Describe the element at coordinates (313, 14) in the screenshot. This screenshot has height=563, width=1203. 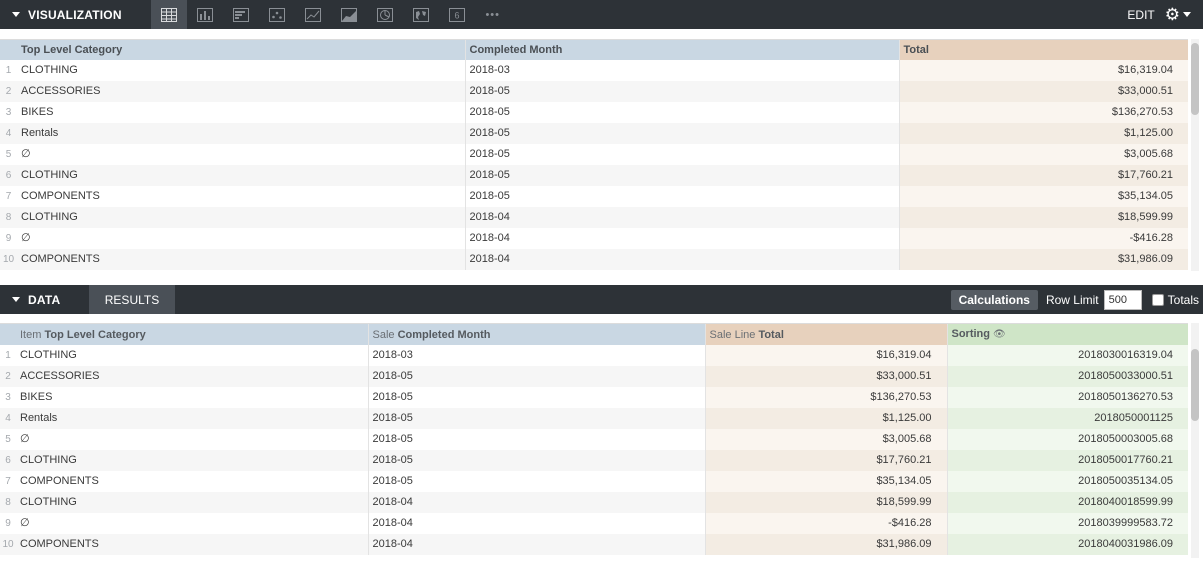
I see `line-chart-icon` at that location.